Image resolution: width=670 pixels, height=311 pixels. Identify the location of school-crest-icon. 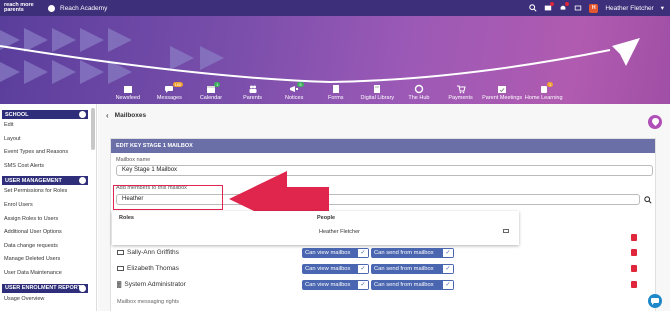
(51, 8).